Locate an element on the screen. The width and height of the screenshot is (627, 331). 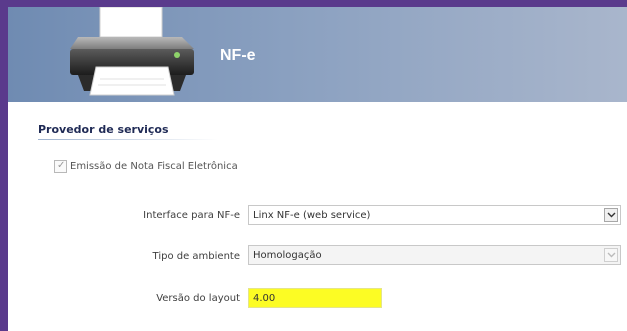
layout-version-input: 4.00 is located at coordinates (315, 298).